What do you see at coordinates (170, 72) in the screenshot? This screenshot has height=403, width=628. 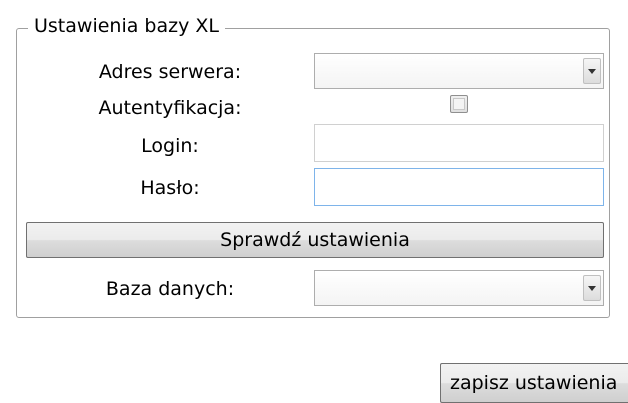 I see `server-address-label: Adres serwera:` at bounding box center [170, 72].